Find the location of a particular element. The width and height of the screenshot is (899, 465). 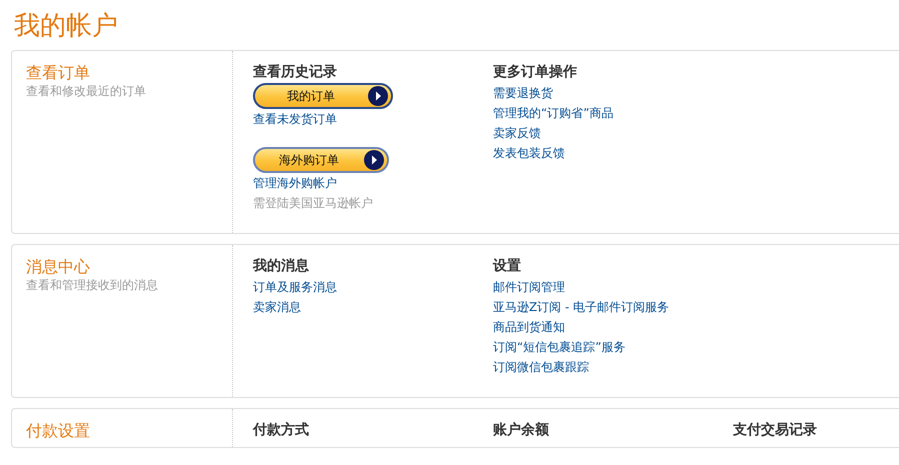

link: 发表包装反馈 is located at coordinates (529, 153).